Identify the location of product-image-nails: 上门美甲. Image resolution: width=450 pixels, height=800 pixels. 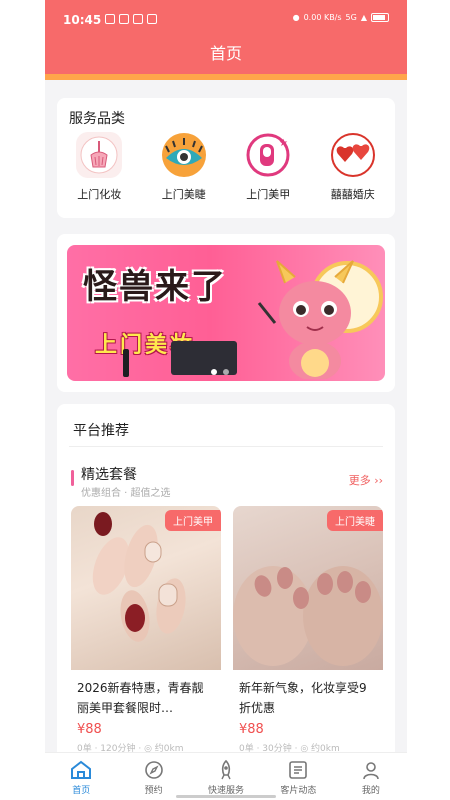
(146, 588).